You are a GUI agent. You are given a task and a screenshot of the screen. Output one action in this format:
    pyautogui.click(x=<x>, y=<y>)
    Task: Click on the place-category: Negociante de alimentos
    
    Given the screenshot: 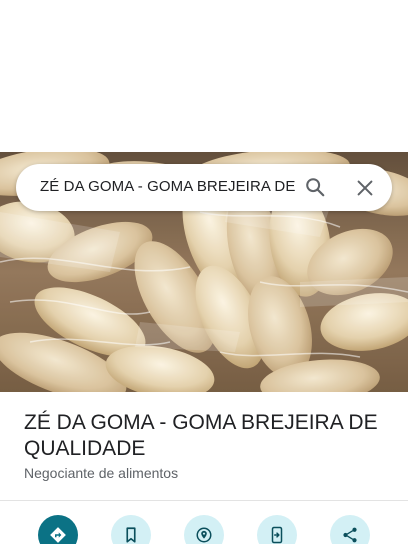 What is the action you would take?
    pyautogui.click(x=101, y=473)
    